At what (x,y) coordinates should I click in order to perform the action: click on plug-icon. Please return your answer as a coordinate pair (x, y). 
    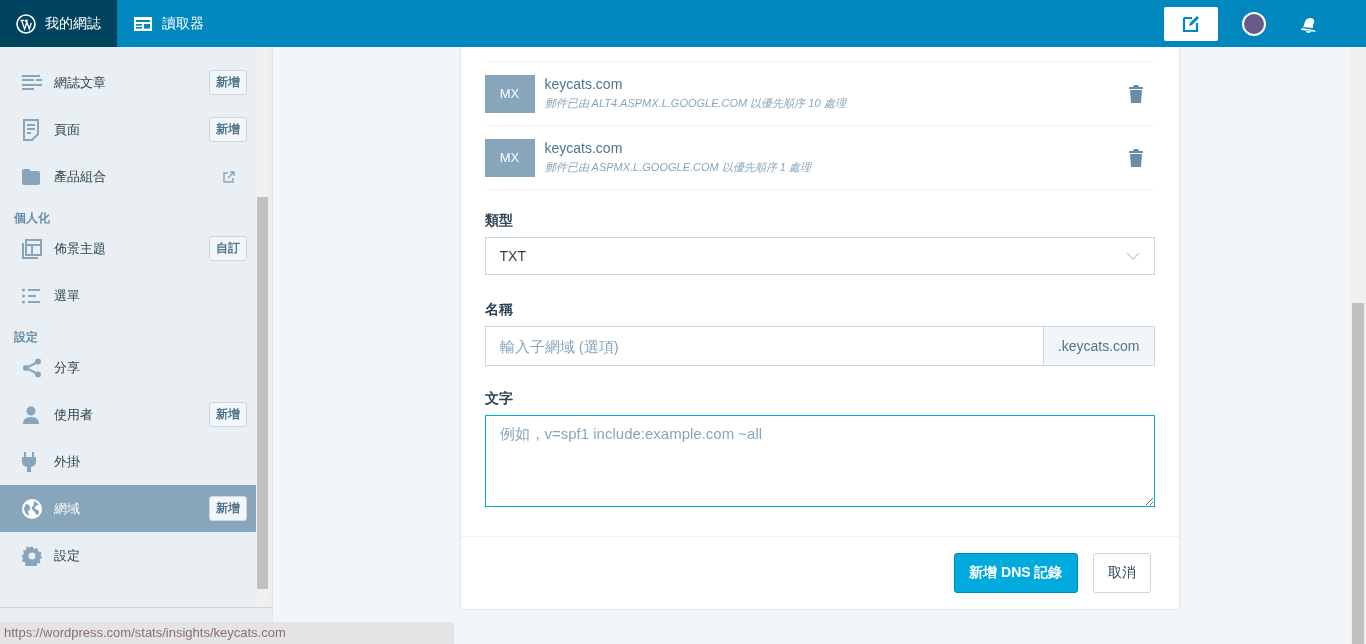
    Looking at the image, I should click on (29, 461).